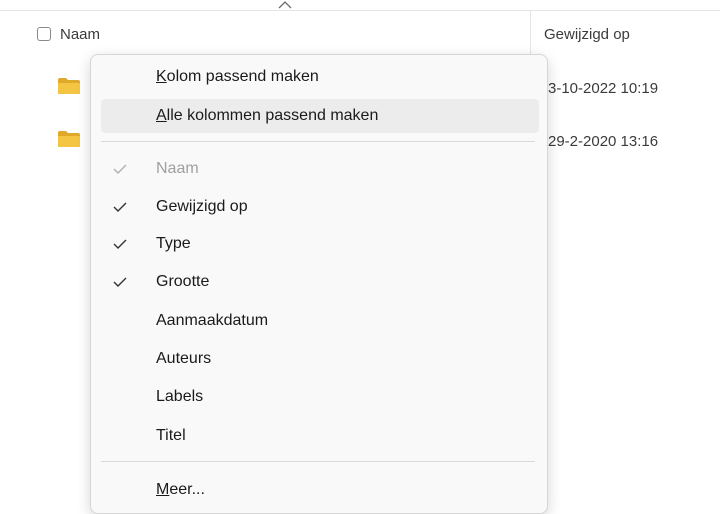  I want to click on menu-item-column-size: Grootte, so click(320, 282).